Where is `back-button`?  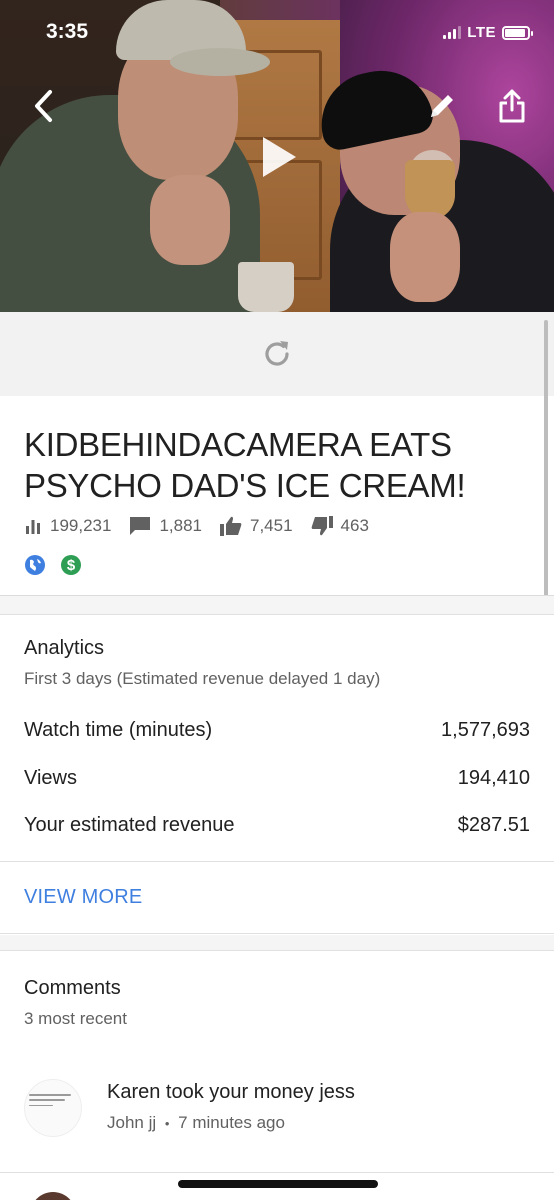
back-button is located at coordinates (43, 106).